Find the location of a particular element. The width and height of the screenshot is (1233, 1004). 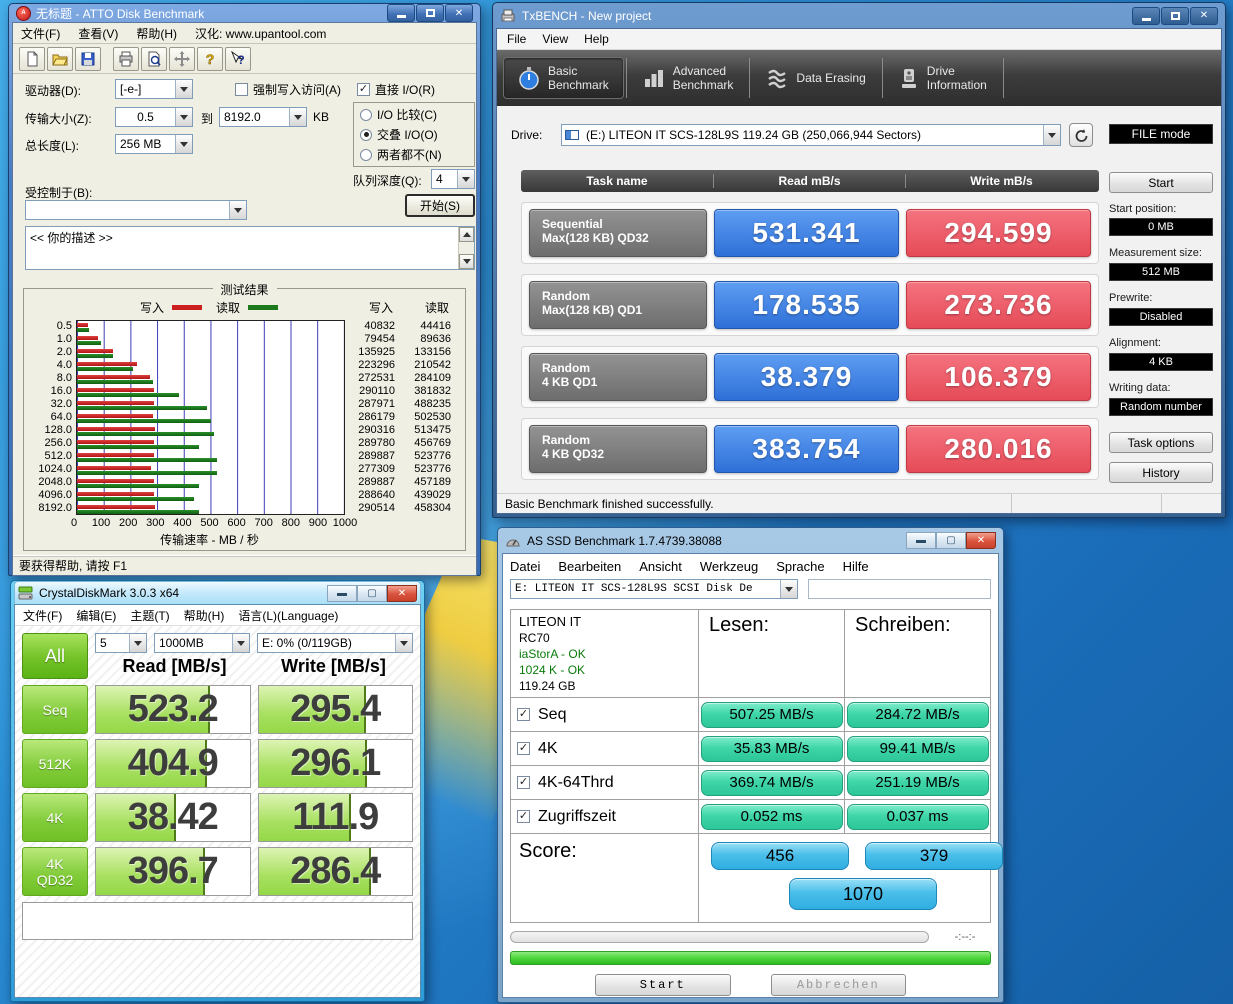

tab-drive-information: Drive Information is located at coordinates (943, 78).